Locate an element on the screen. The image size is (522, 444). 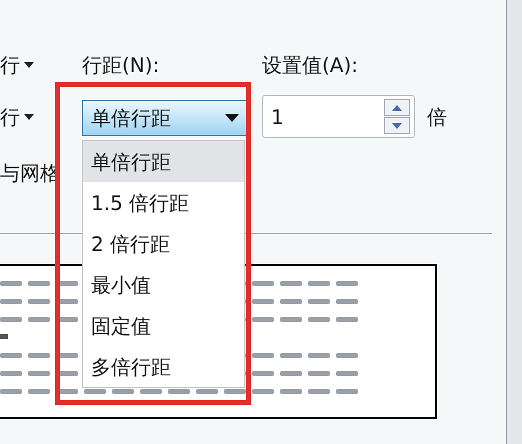
up-triangle-icon is located at coordinates (397, 107).